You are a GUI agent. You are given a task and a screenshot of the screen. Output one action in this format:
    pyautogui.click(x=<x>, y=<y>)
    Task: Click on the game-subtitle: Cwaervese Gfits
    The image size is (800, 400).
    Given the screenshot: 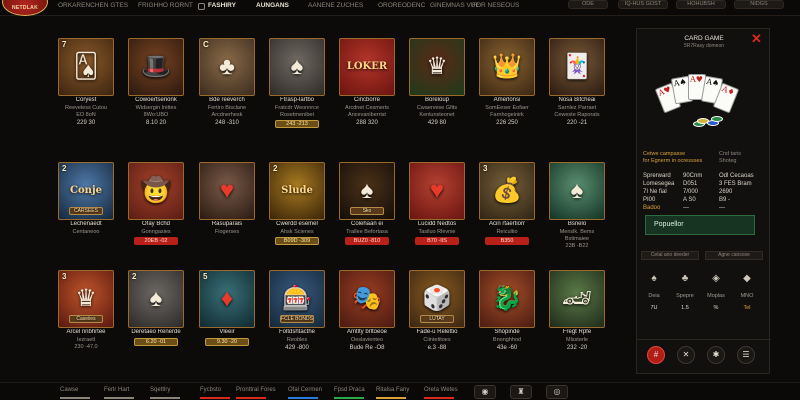 What is the action you would take?
    pyautogui.click(x=437, y=108)
    